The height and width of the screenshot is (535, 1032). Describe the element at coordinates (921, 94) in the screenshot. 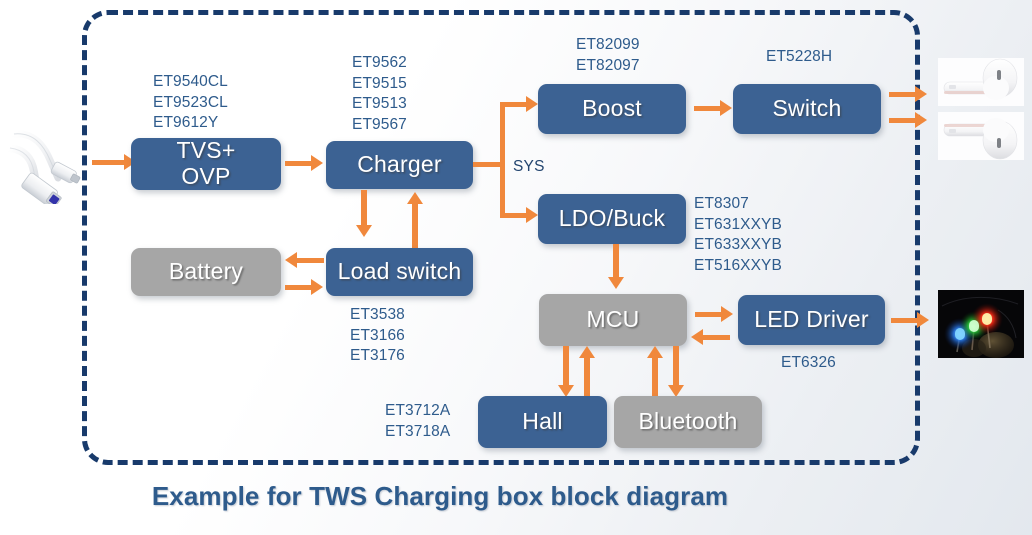

I see `arrow-switch-to-earbud-top-head` at that location.